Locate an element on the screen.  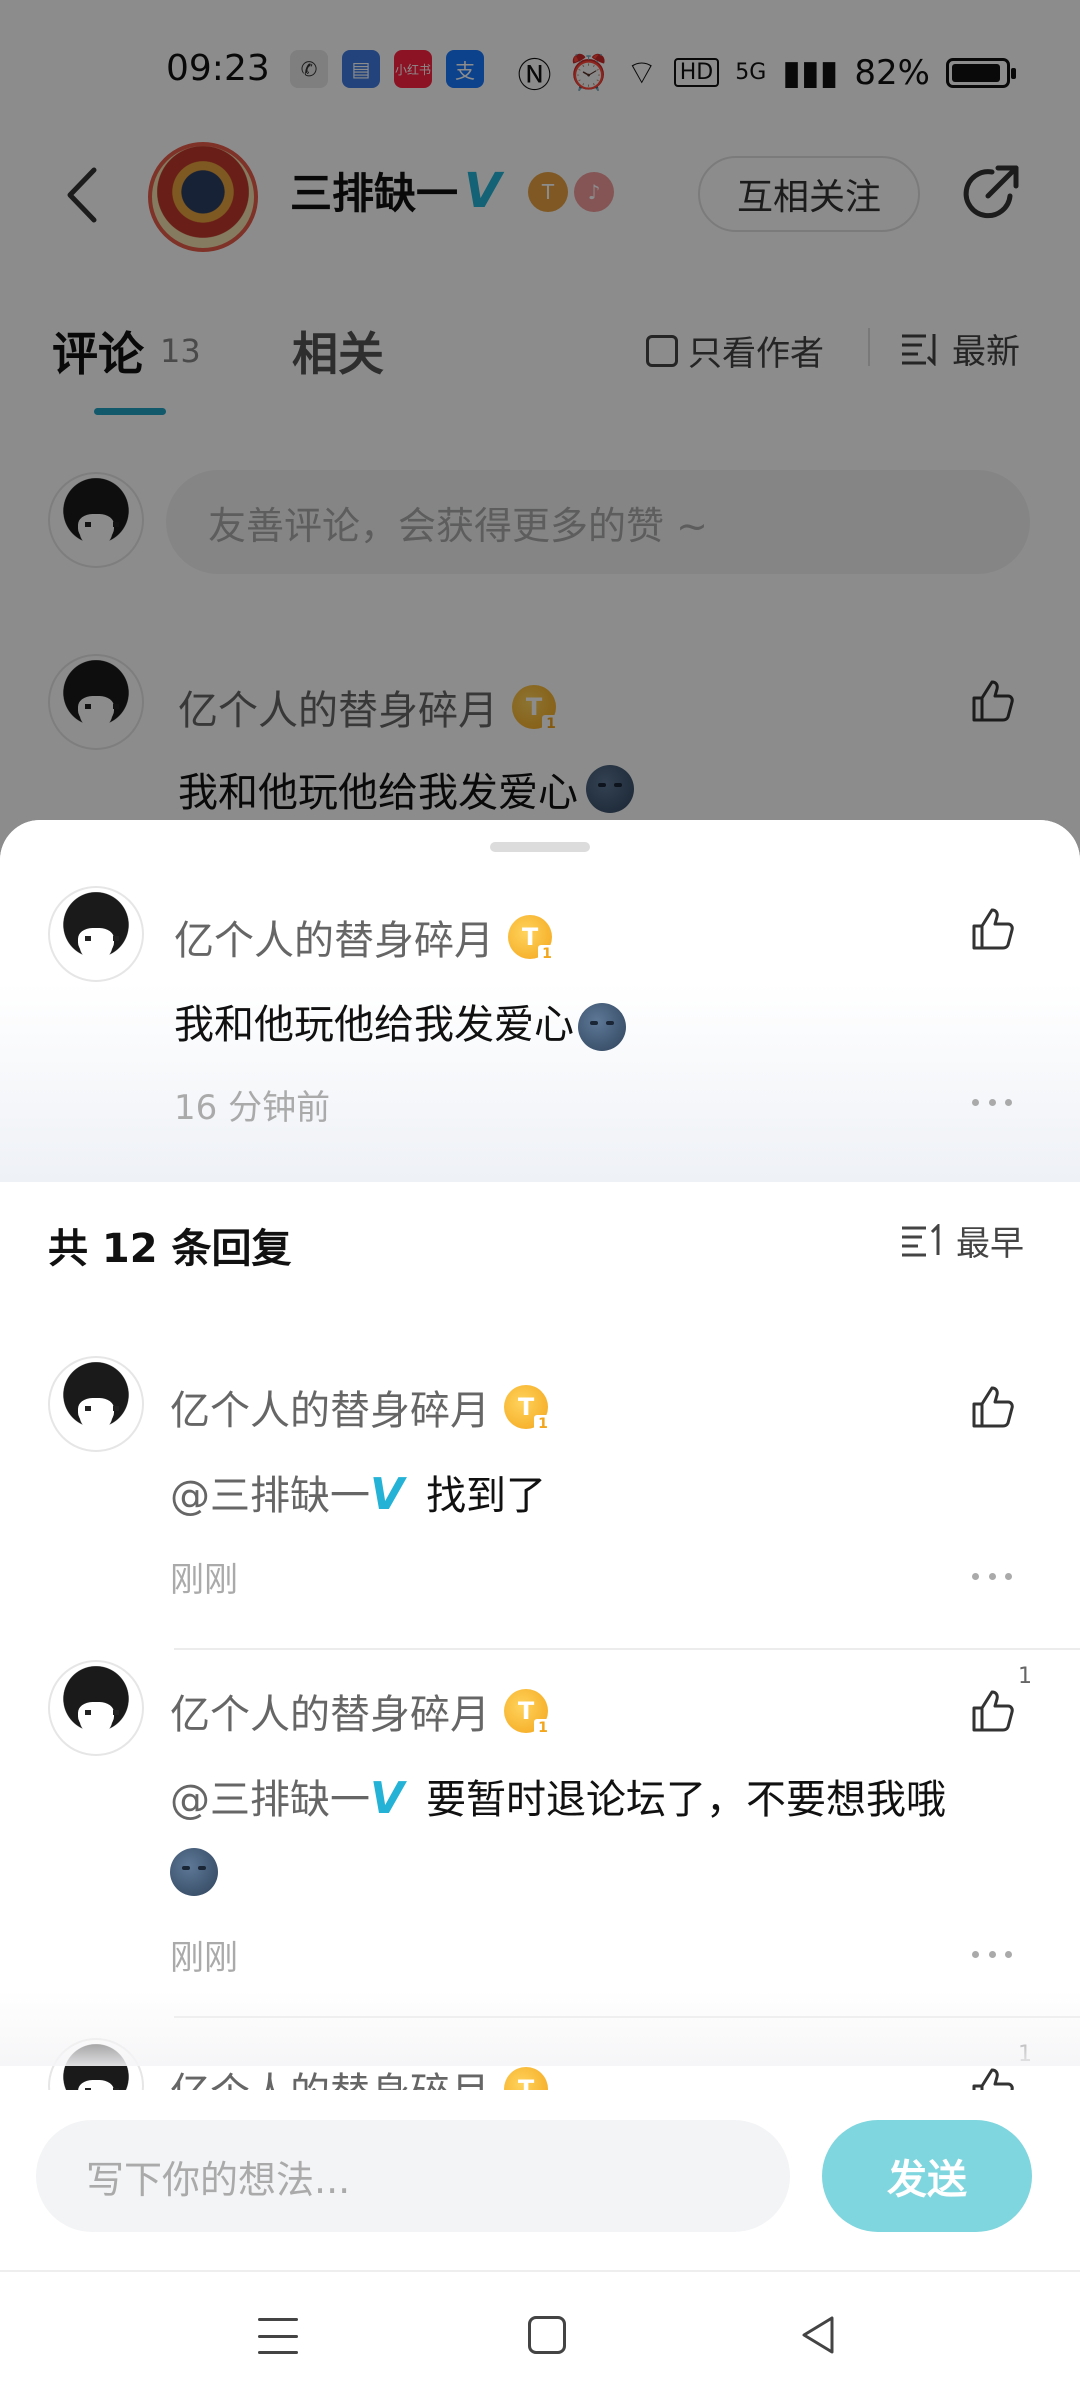
reply-text: @三排缺一V 要暂时退论坛了，不要想我哦 is located at coordinates (590, 1834).